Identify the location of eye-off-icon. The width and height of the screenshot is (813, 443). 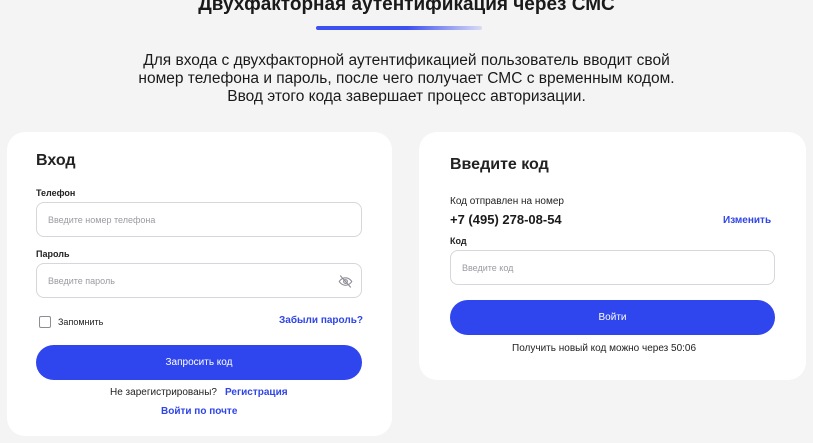
(345, 281).